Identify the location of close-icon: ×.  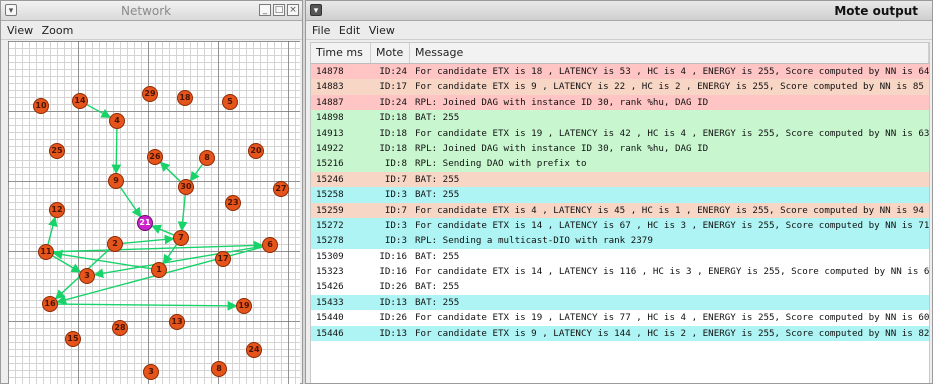
(293, 10).